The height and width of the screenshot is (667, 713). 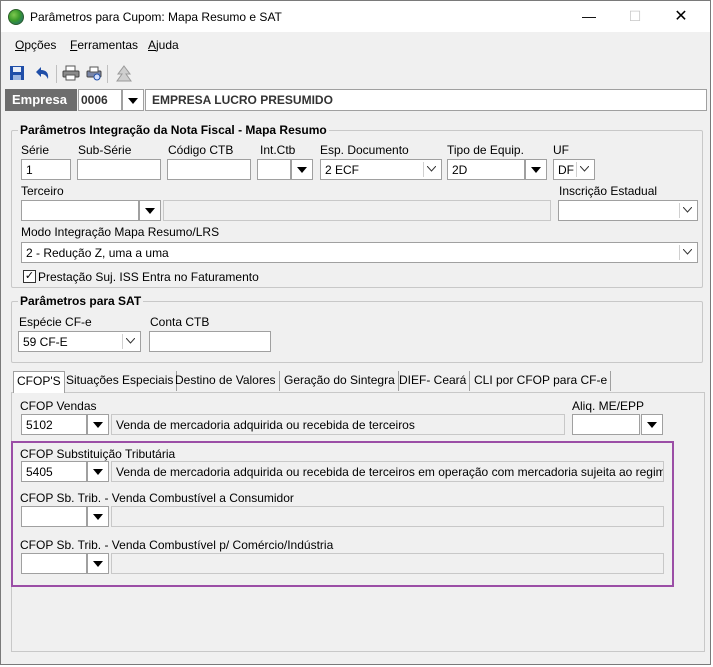 I want to click on tipo-equip-input: 2D, so click(x=486, y=169).